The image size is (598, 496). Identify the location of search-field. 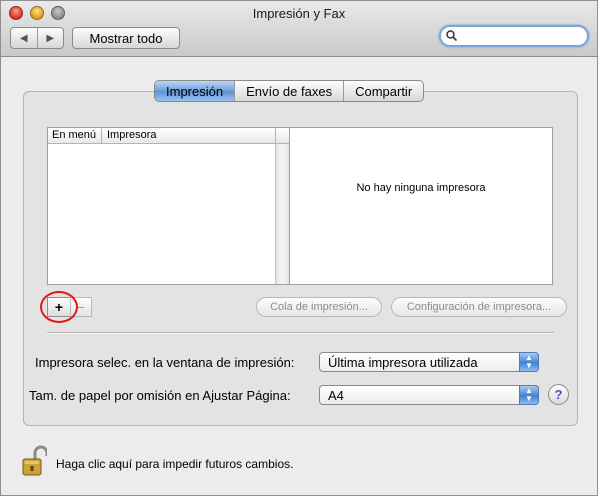
(514, 36).